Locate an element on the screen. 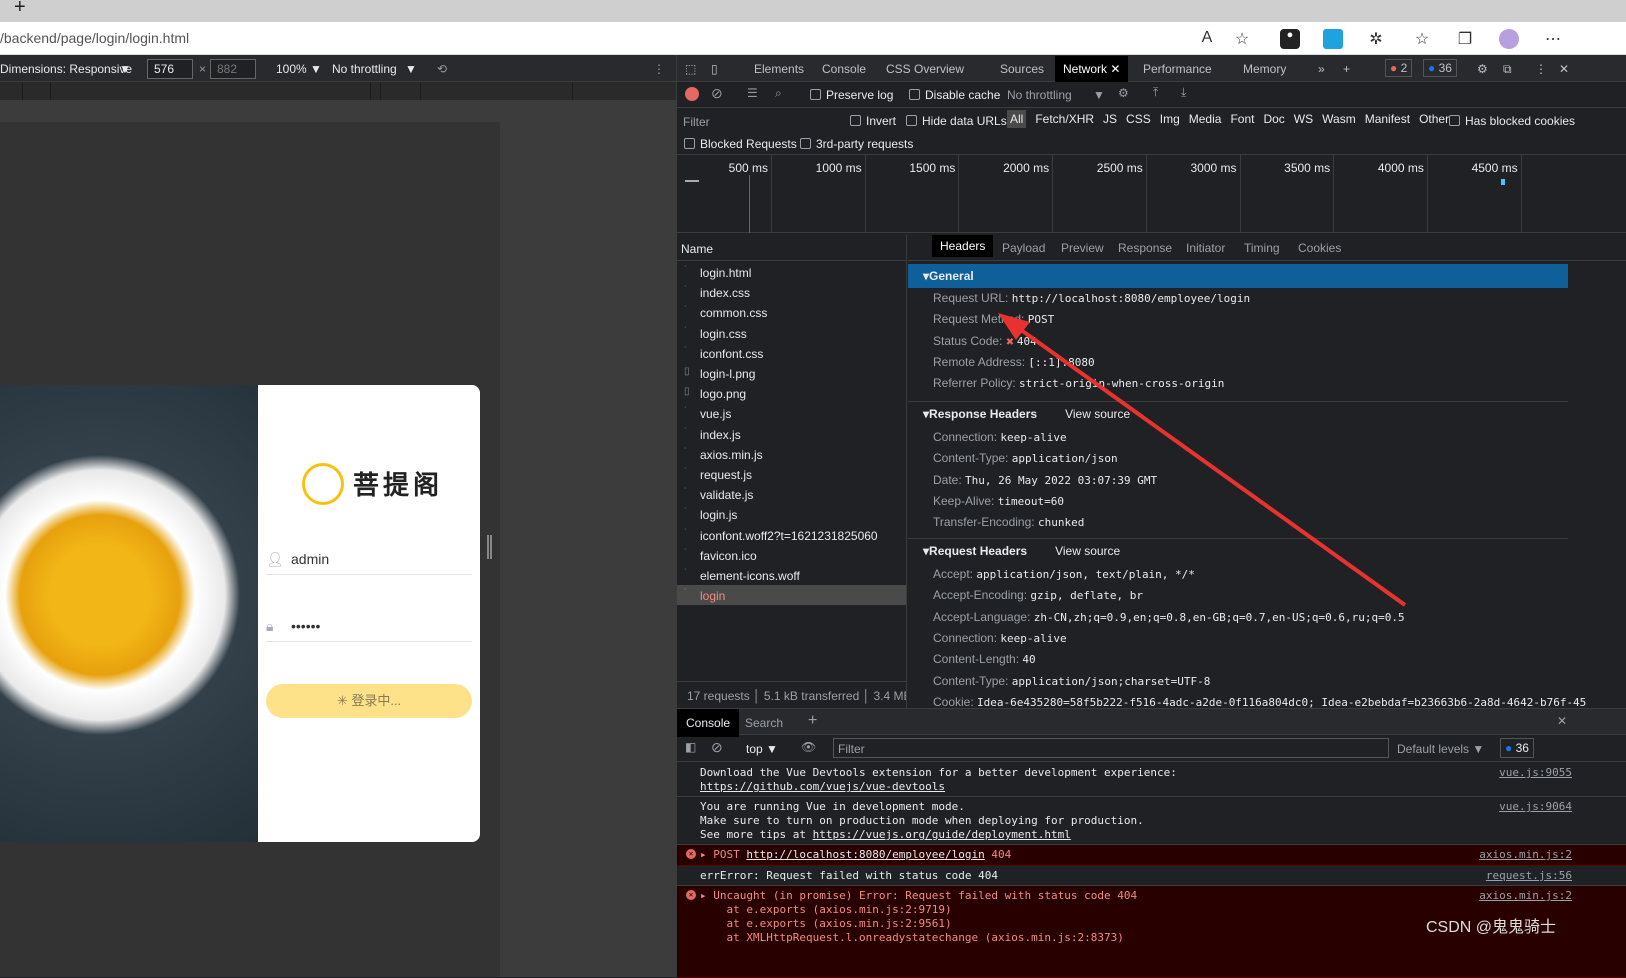  tab-console-drawer: Console is located at coordinates (708, 723).